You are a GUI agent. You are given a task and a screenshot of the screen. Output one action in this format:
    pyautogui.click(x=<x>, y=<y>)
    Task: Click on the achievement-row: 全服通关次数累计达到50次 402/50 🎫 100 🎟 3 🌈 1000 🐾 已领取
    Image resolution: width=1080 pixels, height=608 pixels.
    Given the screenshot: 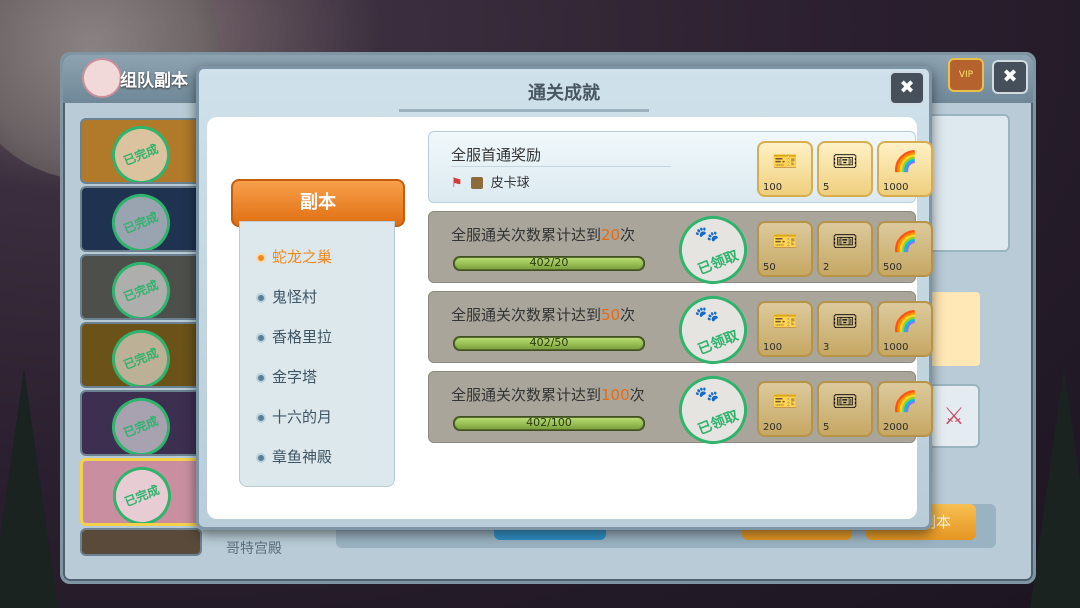 What is the action you would take?
    pyautogui.click(x=680, y=330)
    